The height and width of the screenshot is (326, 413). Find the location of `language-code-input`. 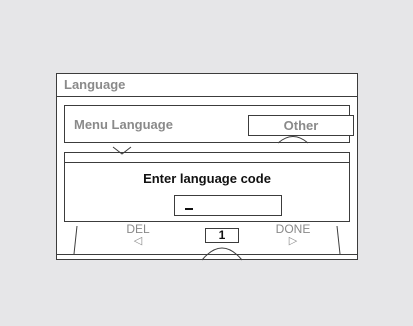

language-code-input is located at coordinates (228, 205).